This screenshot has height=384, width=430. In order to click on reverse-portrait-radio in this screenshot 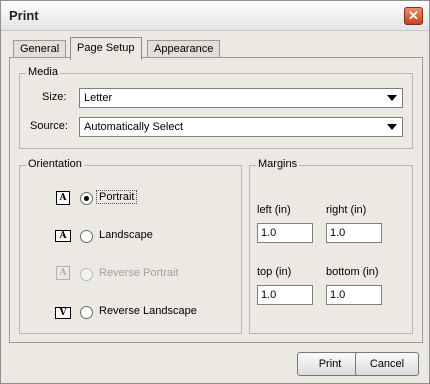, I will do `click(86, 274)`.